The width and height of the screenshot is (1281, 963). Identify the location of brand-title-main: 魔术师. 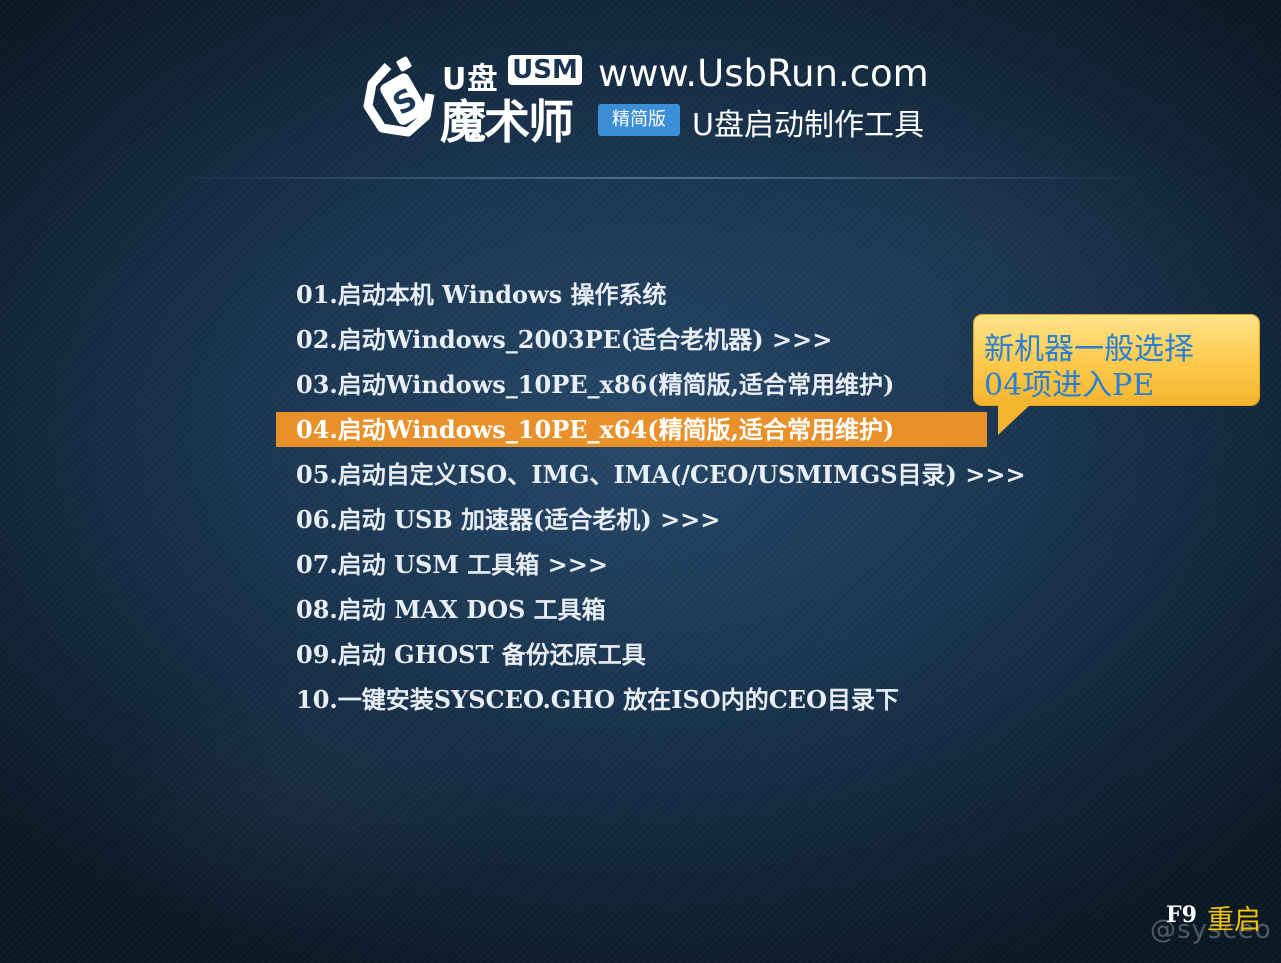
(507, 122).